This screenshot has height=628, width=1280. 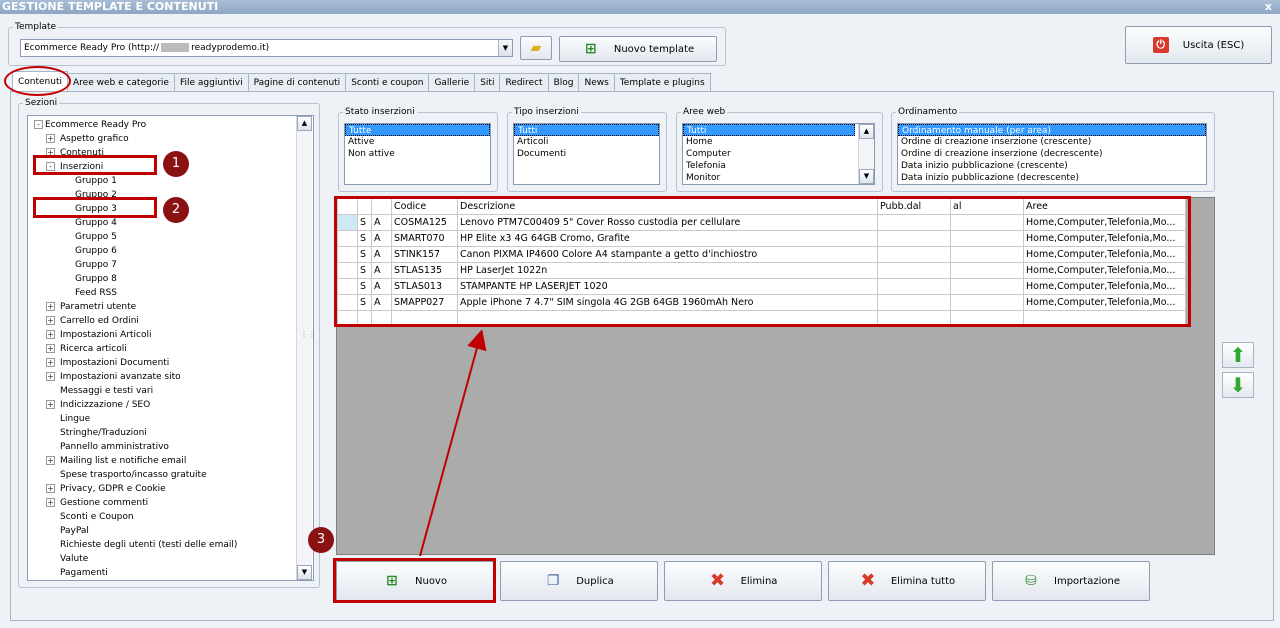 I want to click on annotation-arrow, so click(x=453, y=443).